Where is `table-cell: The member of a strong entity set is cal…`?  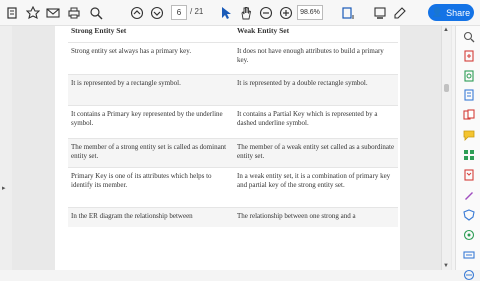 table-cell: The member of a strong entity set is cal… is located at coordinates (151, 152).